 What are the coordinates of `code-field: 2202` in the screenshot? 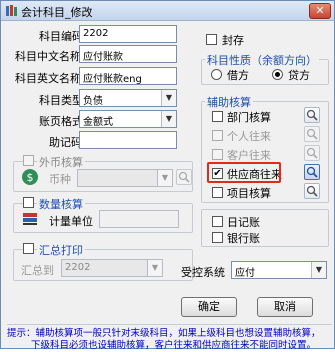 It's located at (128, 34).